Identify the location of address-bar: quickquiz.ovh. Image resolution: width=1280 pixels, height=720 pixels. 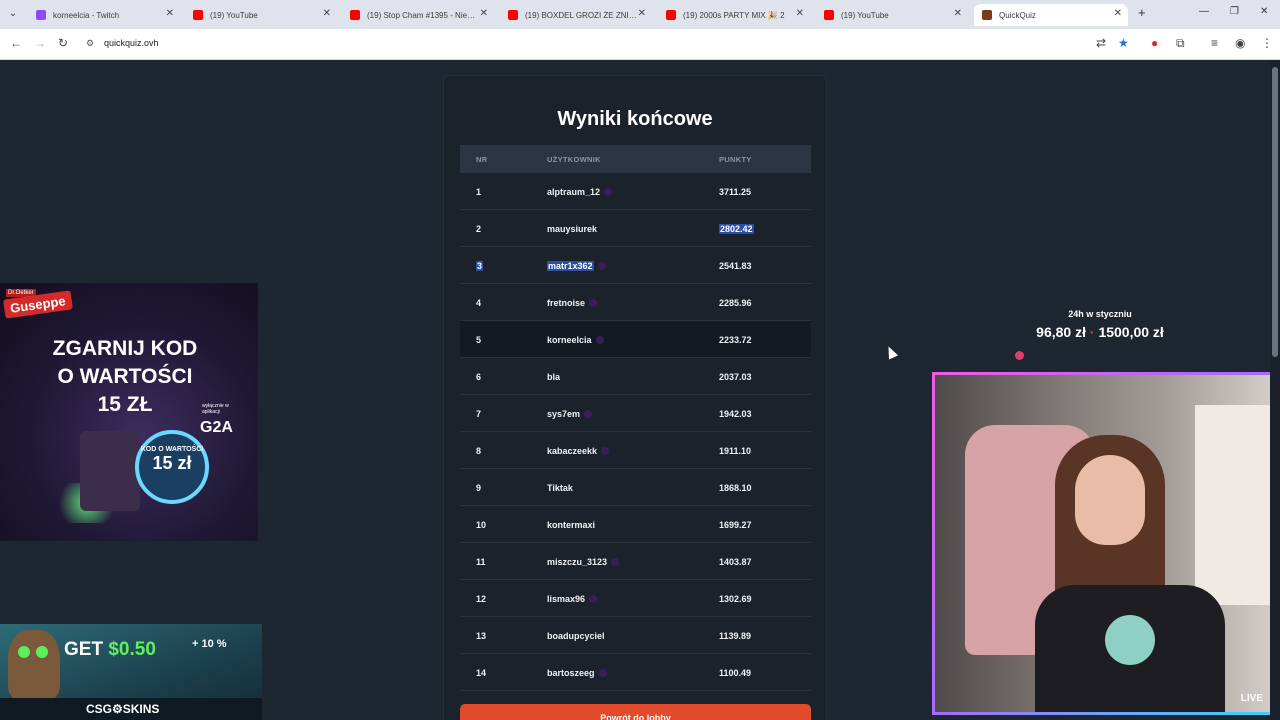
(131, 43).